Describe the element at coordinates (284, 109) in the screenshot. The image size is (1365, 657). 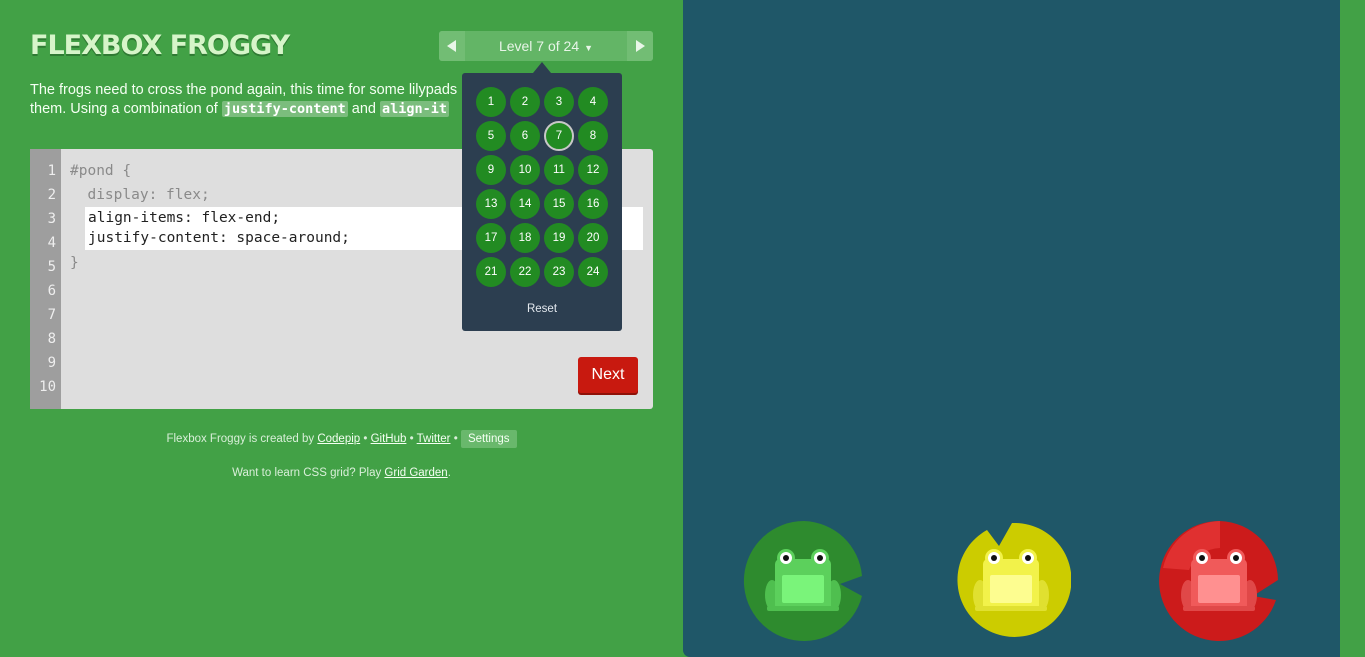
I see `code-justify-content: justify-content` at that location.